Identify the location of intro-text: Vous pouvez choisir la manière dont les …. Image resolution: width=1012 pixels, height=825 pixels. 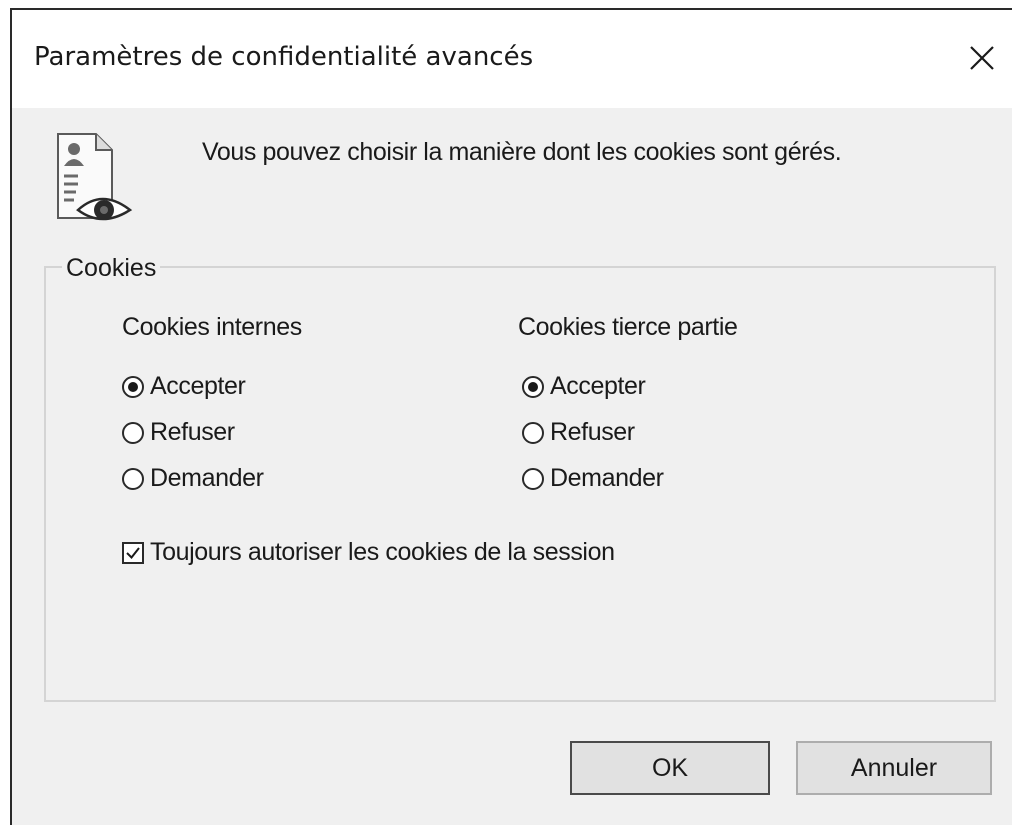
(522, 152).